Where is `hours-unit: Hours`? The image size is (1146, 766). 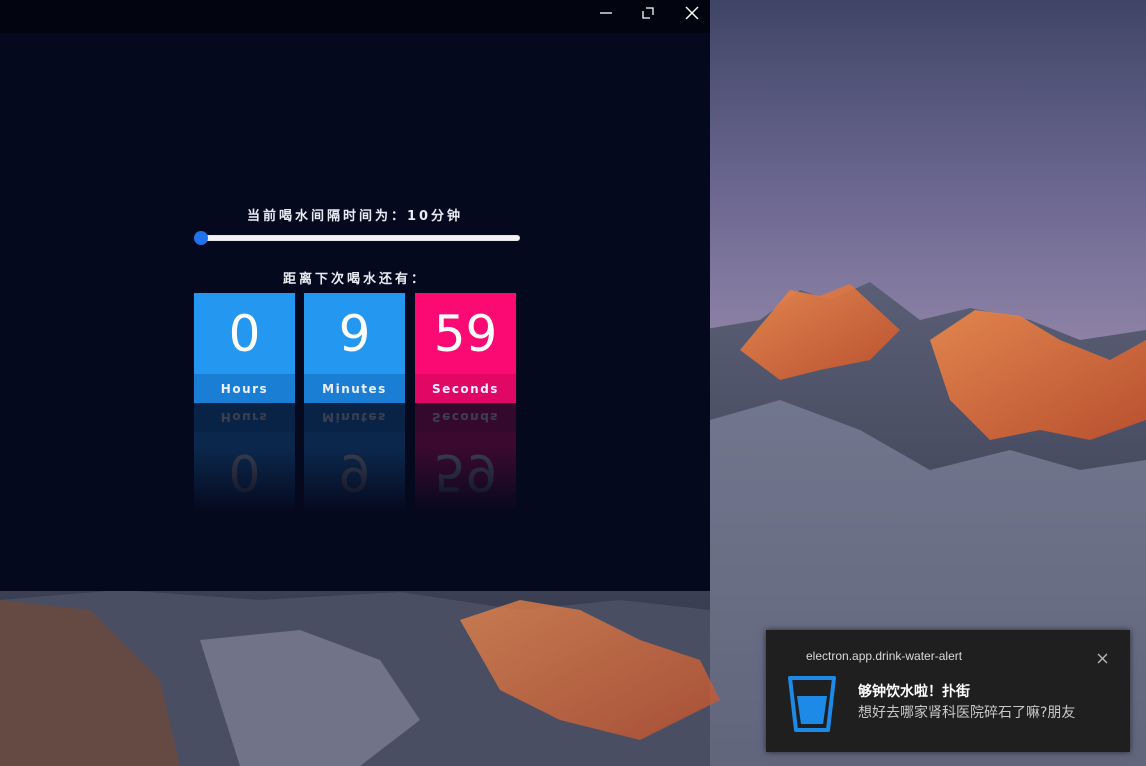 hours-unit: Hours is located at coordinates (244, 388).